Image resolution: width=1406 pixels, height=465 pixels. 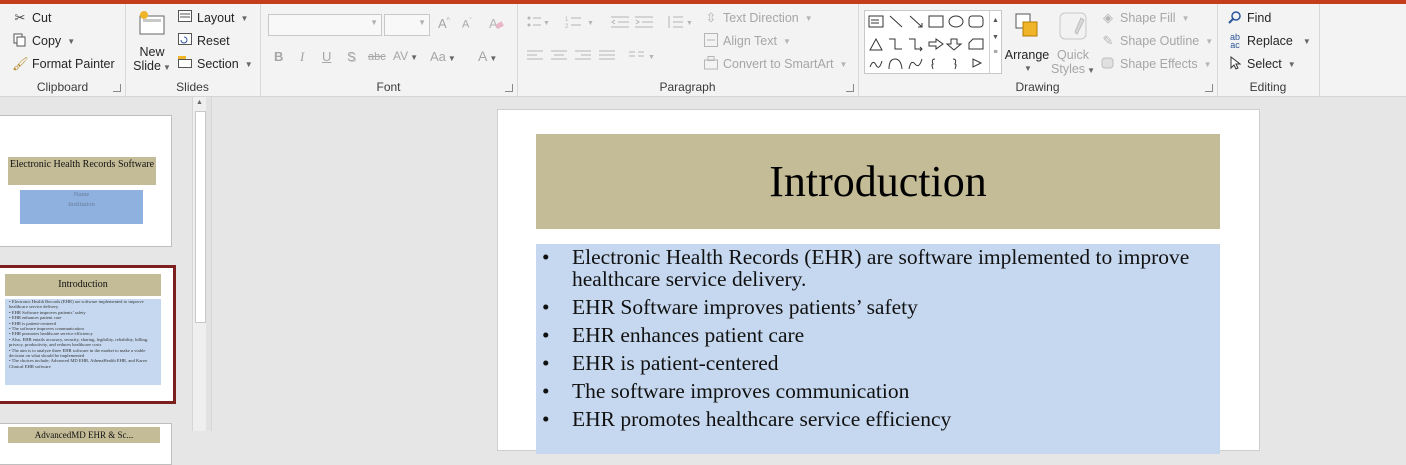 I want to click on line-spacing-button: ▼, so click(x=680, y=23).